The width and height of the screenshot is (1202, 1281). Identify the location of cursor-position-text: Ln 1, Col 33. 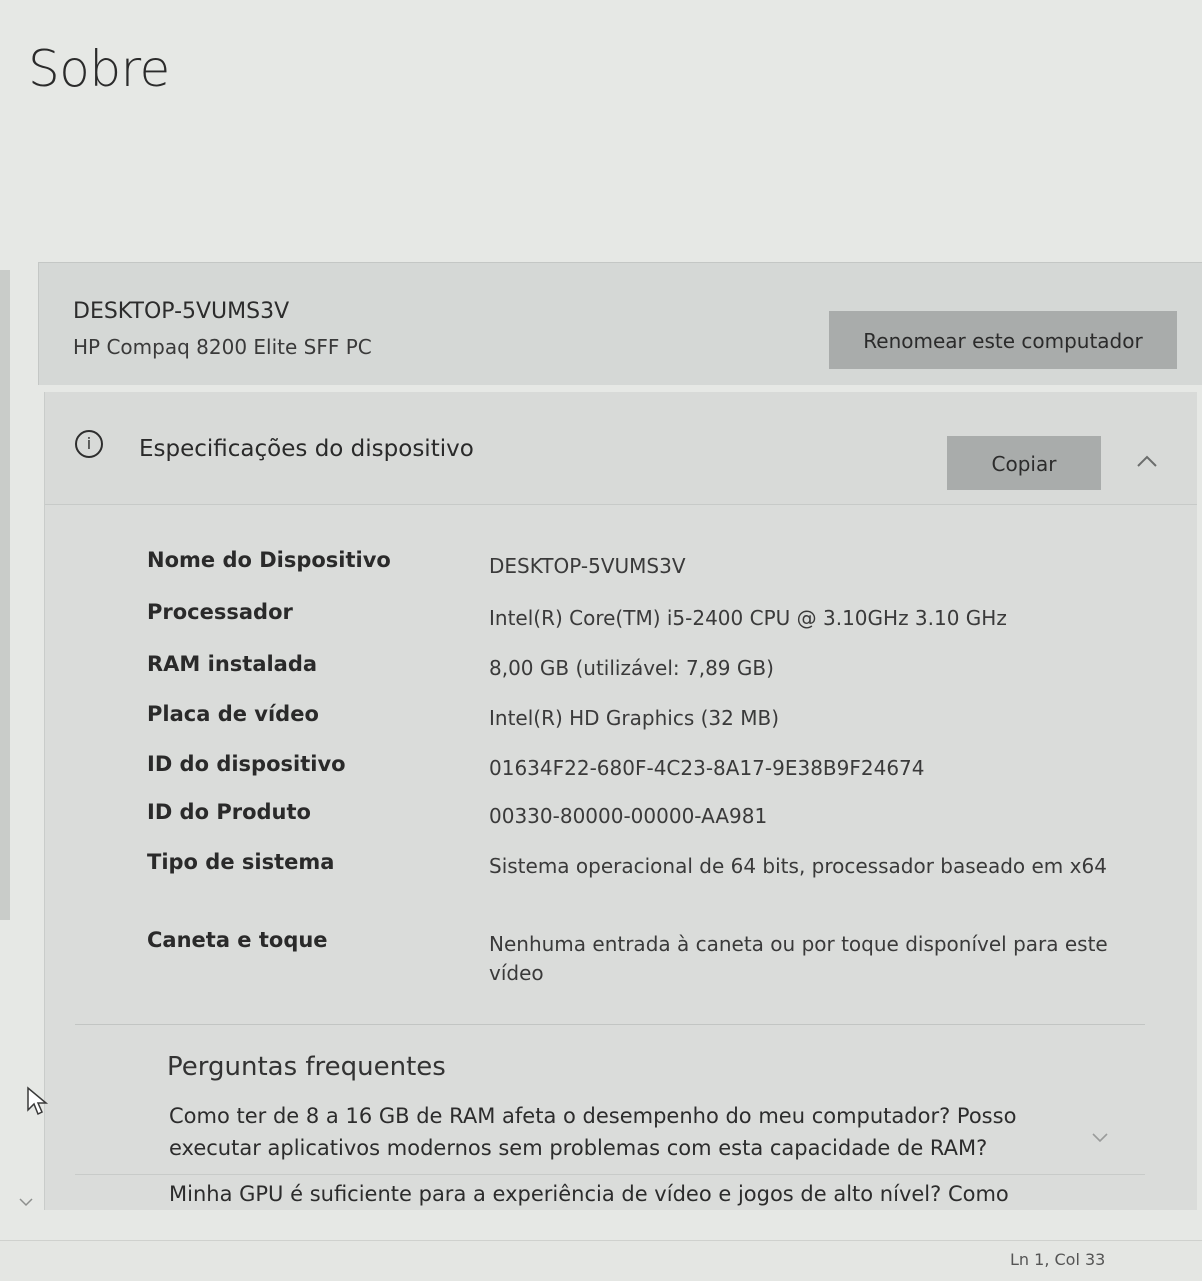
(1058, 1259).